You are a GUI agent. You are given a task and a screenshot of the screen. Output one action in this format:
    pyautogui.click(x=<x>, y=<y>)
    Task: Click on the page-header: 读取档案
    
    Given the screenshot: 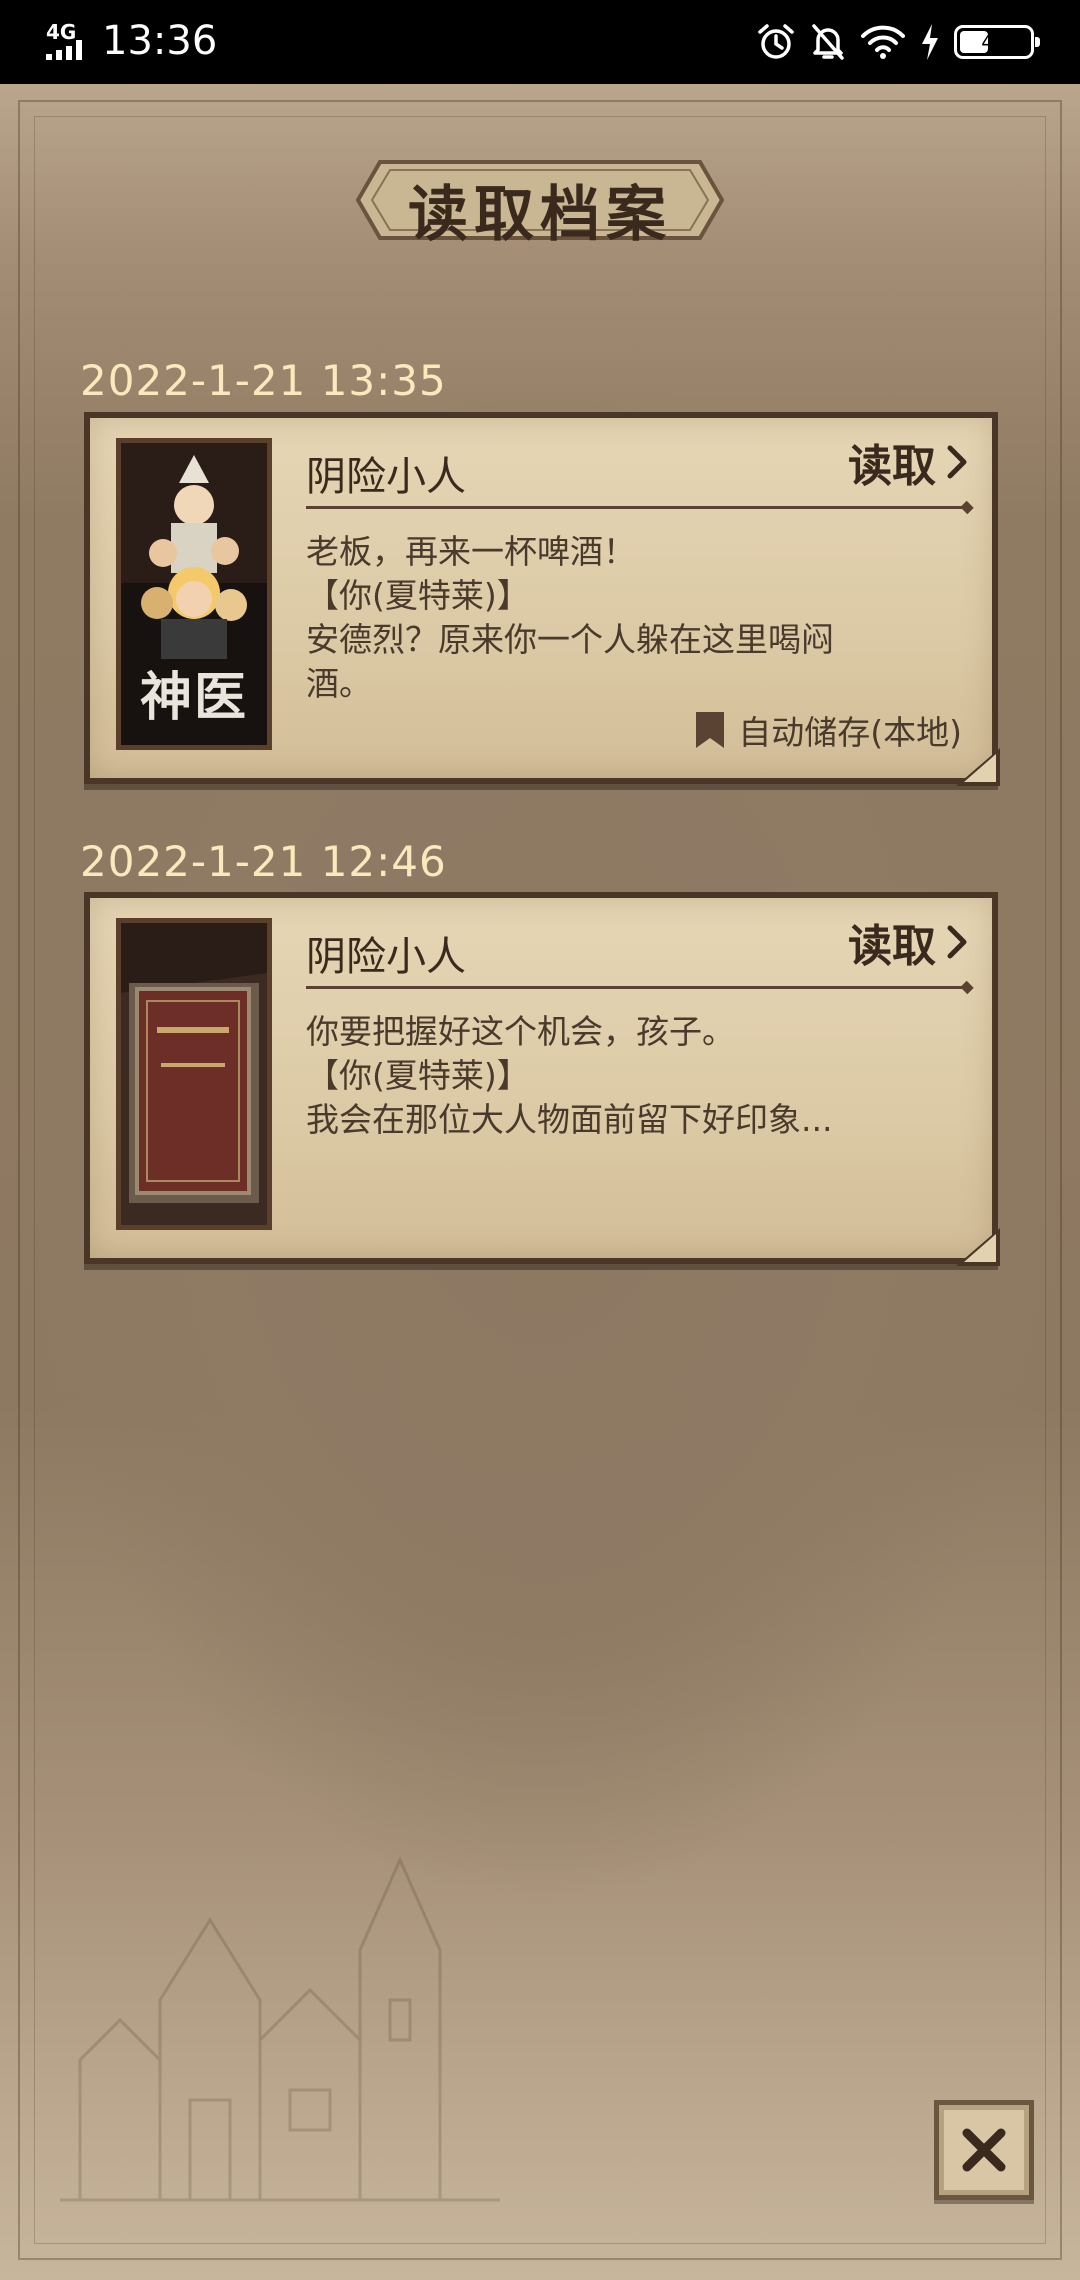 What is the action you would take?
    pyautogui.click(x=540, y=201)
    